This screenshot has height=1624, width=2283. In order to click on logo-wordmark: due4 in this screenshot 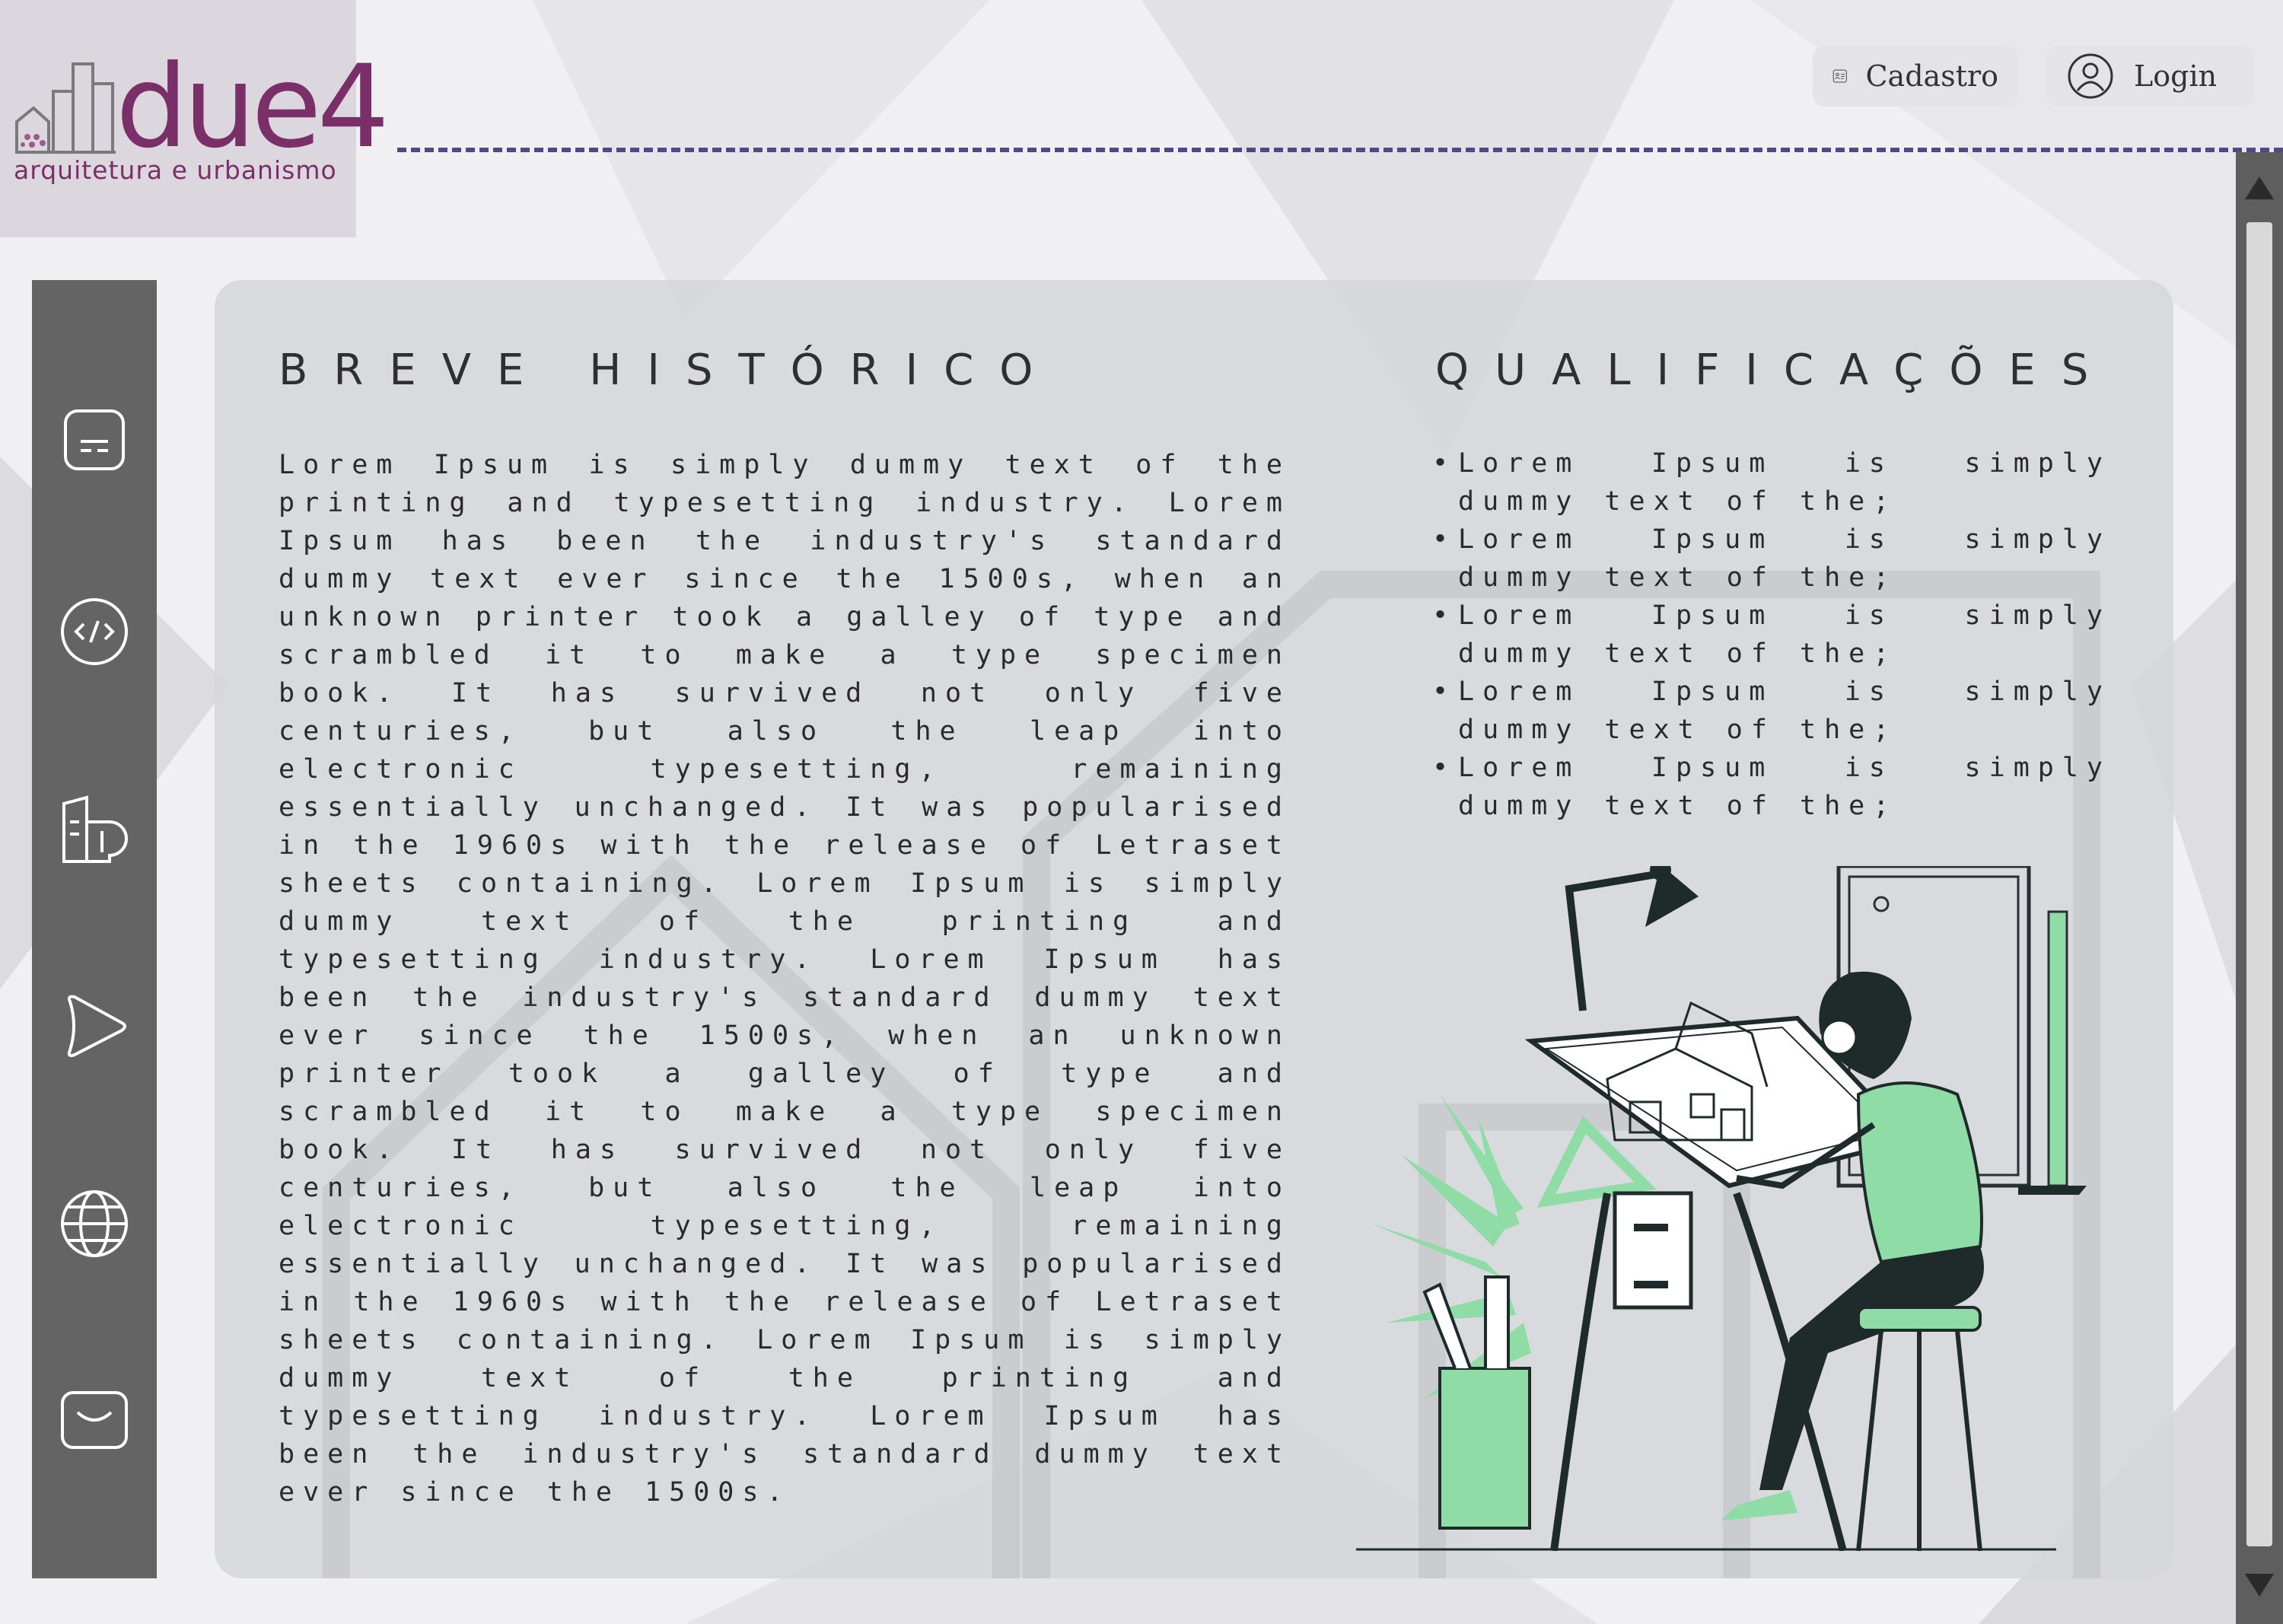, I will do `click(253, 107)`.